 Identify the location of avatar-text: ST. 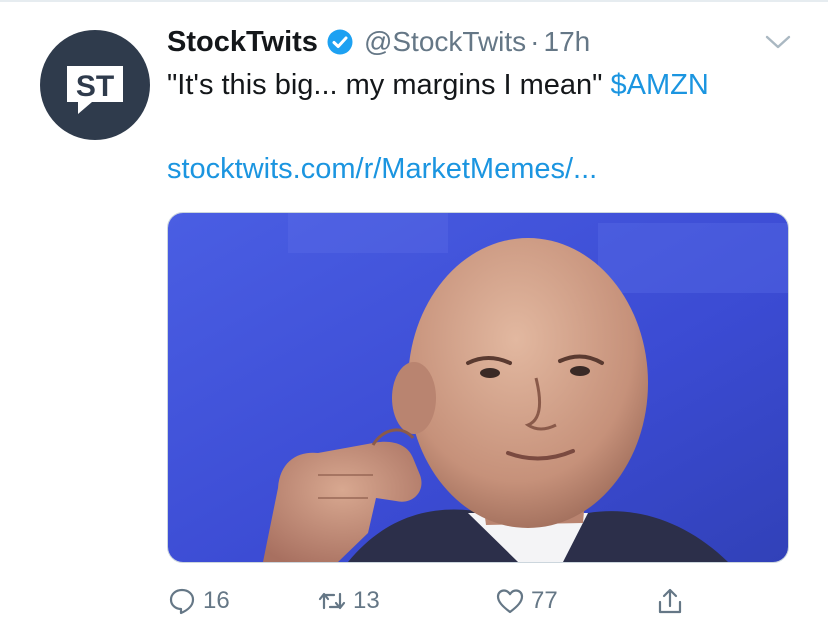
(95, 86).